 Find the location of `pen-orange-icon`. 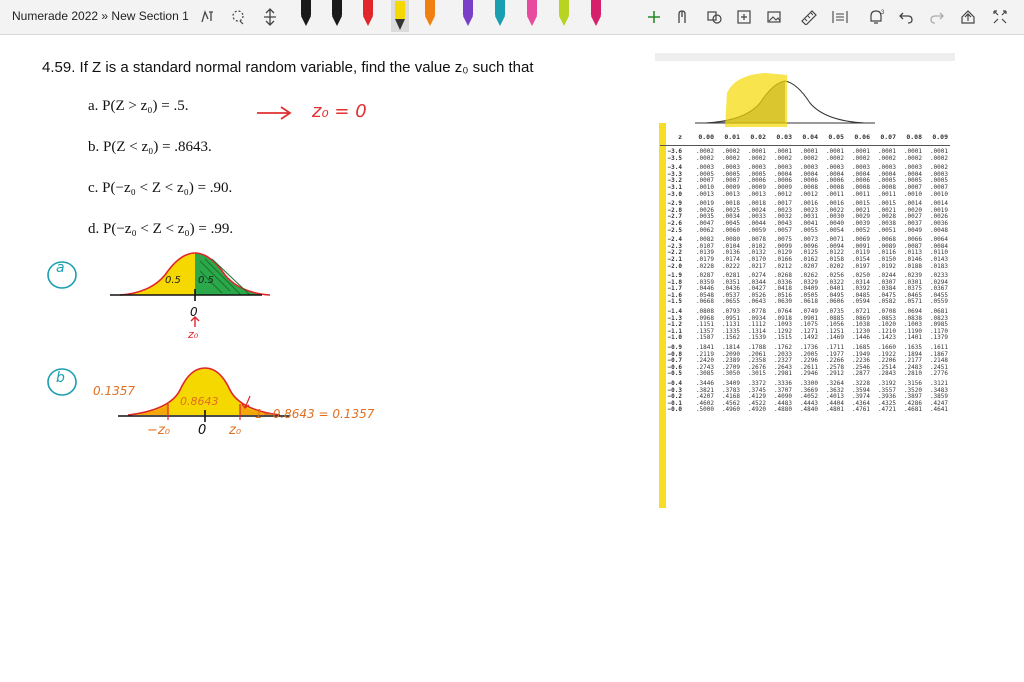

pen-orange-icon is located at coordinates (430, 13).